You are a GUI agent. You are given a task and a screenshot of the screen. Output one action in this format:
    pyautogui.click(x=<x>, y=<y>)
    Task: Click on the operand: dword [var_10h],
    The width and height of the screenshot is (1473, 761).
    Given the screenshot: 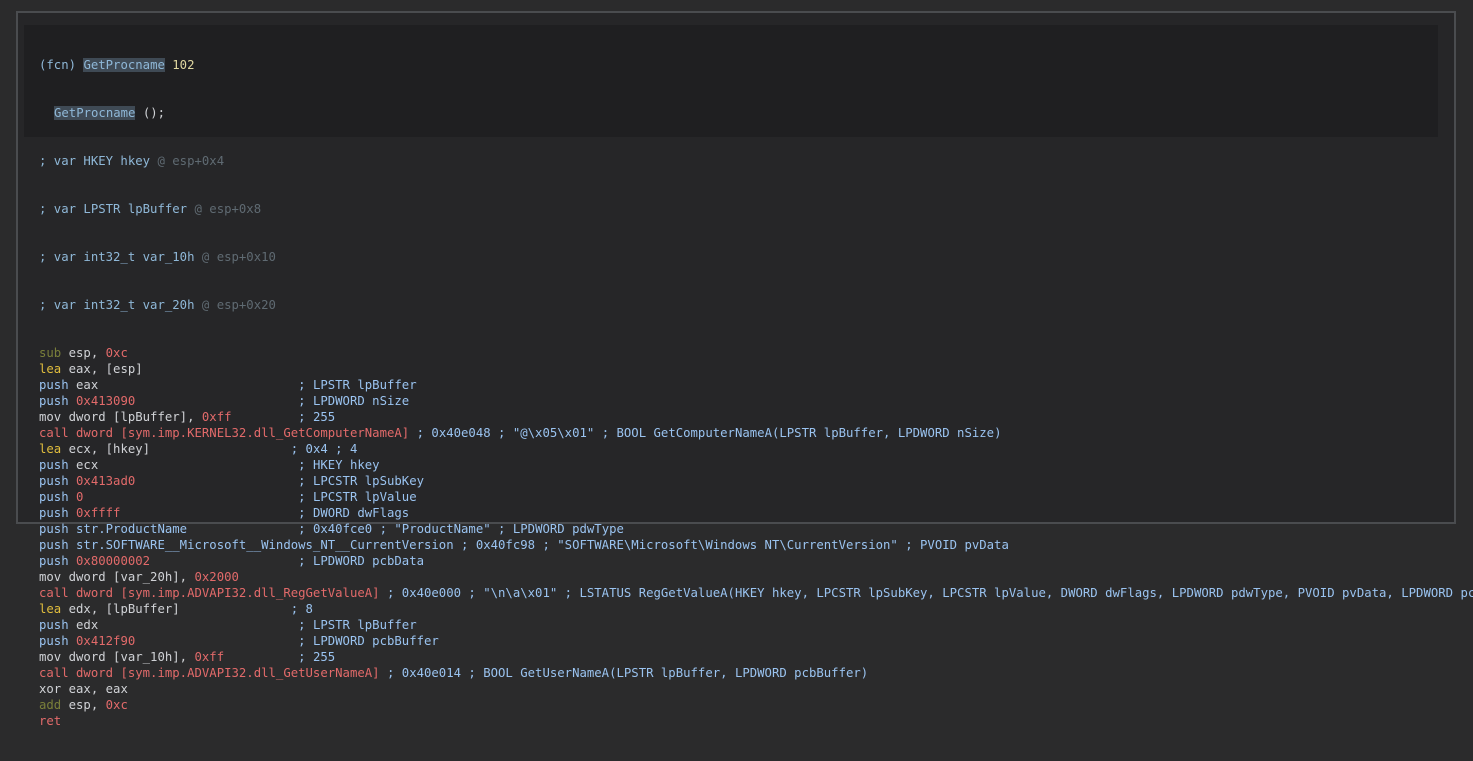 What is the action you would take?
    pyautogui.click(x=128, y=657)
    